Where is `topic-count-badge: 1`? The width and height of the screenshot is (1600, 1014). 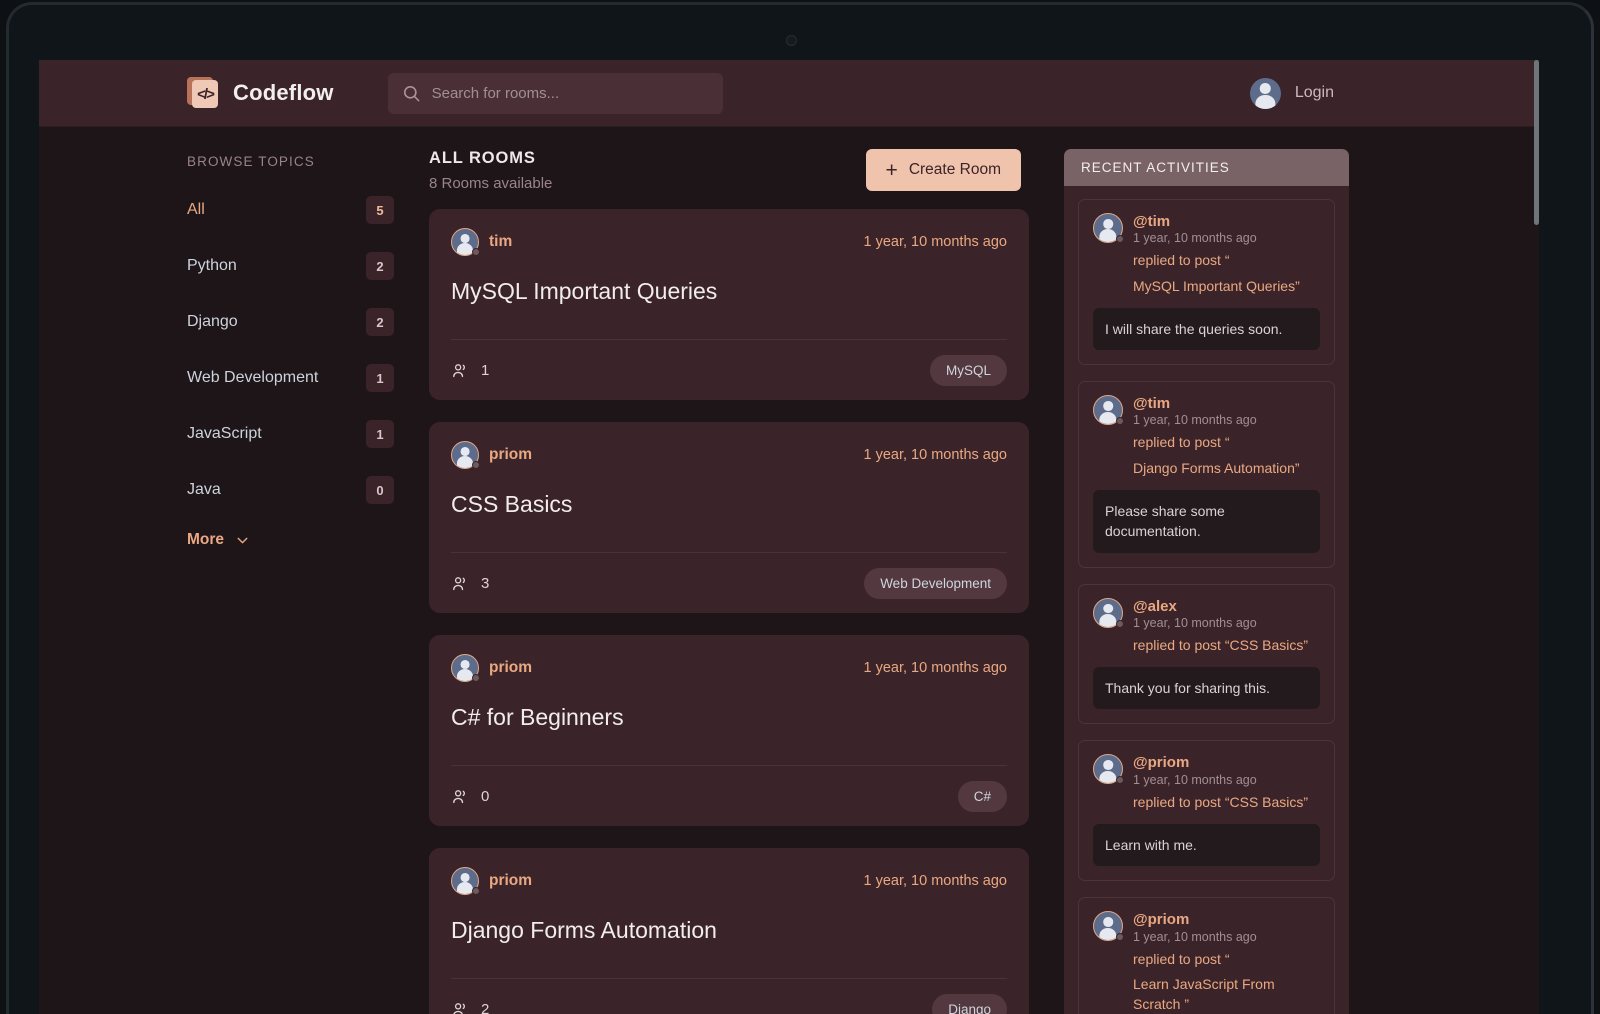 topic-count-badge: 1 is located at coordinates (380, 378).